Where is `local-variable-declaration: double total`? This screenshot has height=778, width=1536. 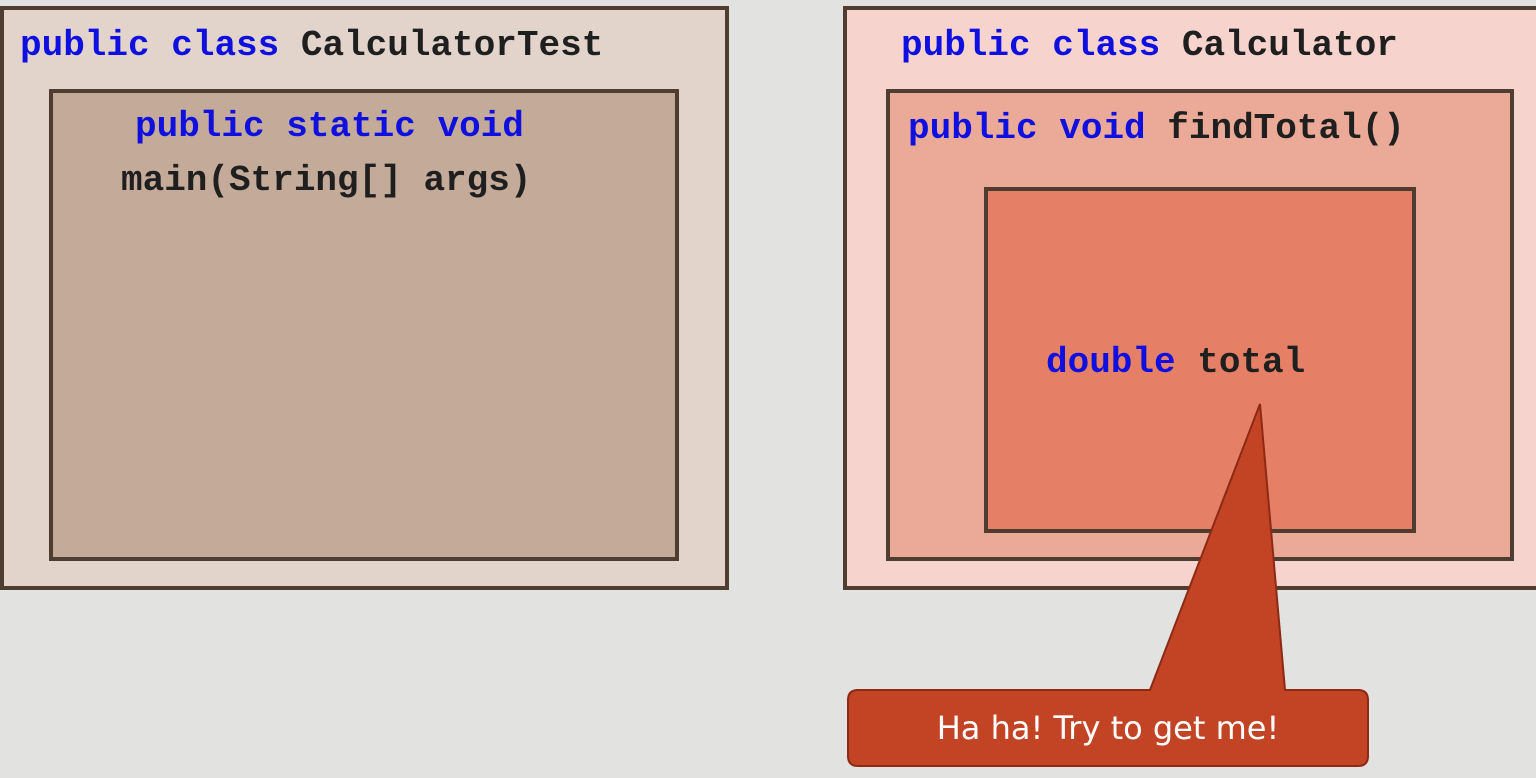 local-variable-declaration: double total is located at coordinates (1175, 363).